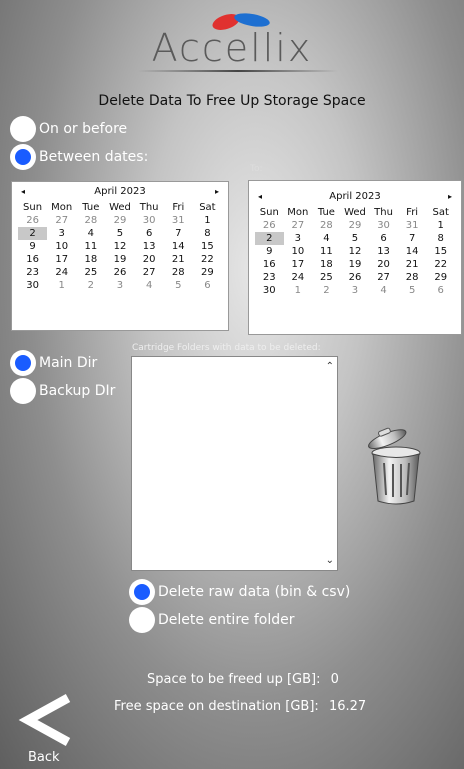 Image resolution: width=464 pixels, height=769 pixels. I want to click on back-button-label: Back, so click(44, 757).